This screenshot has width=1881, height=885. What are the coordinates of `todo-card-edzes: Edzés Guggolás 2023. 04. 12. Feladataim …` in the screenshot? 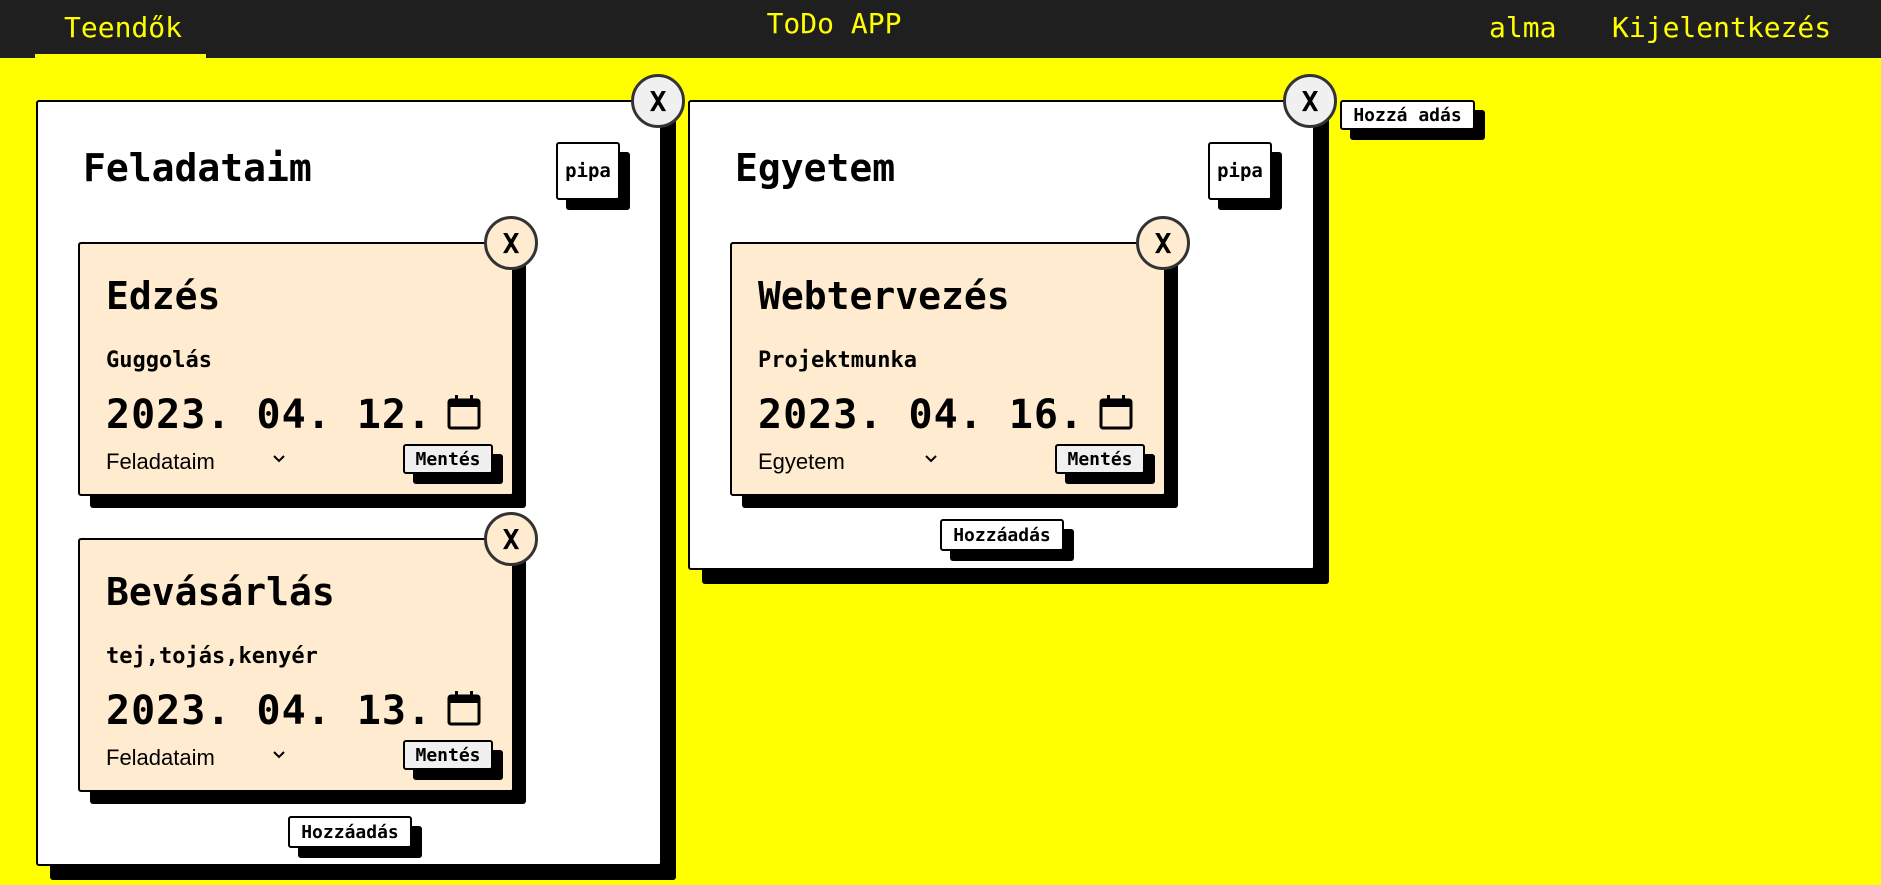 It's located at (296, 369).